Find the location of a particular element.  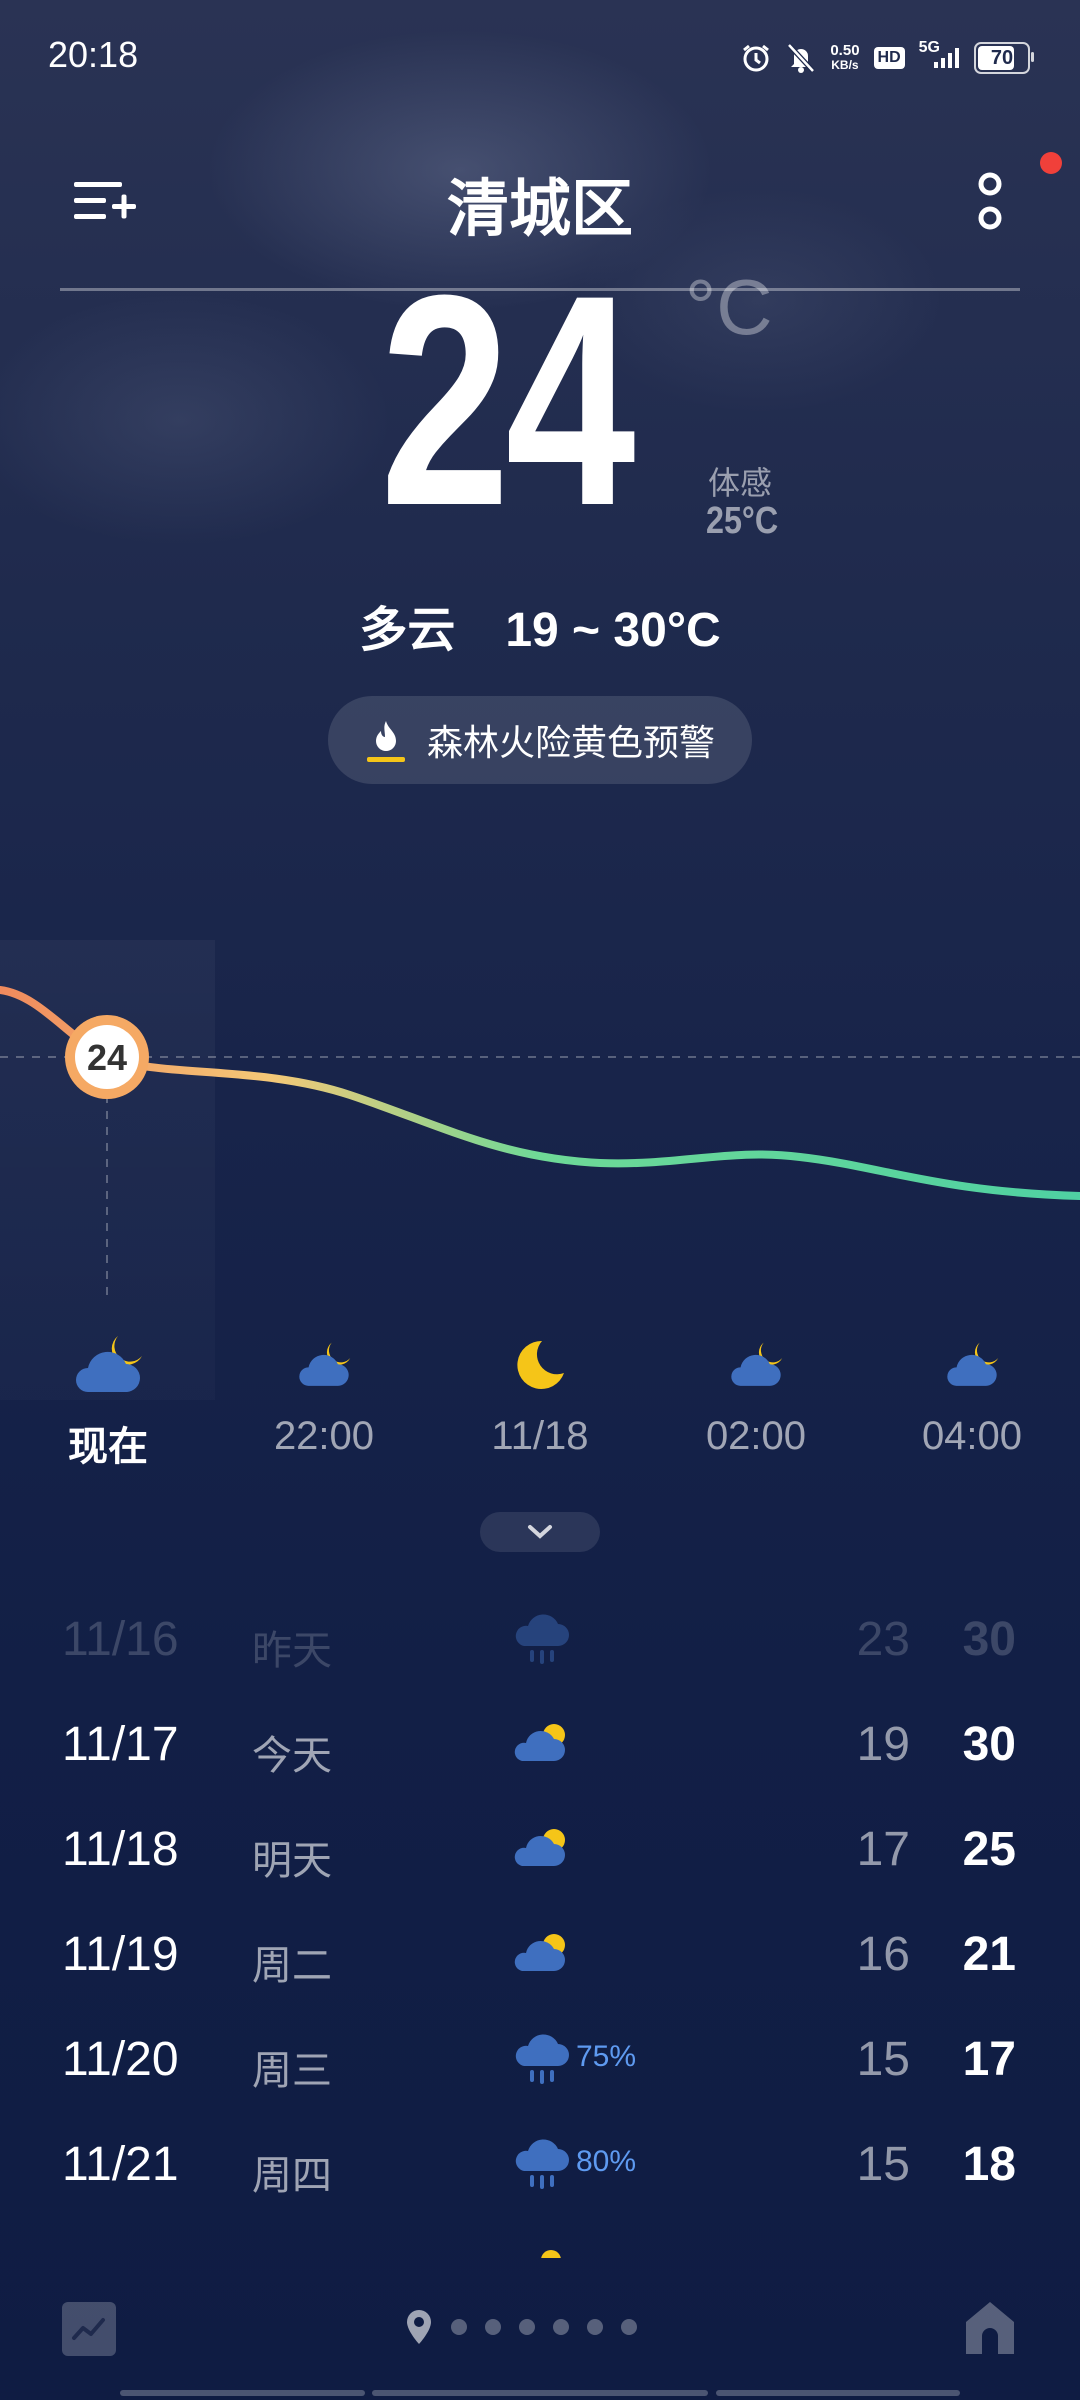

net-speed: 0.50 KB/s is located at coordinates (845, 57).